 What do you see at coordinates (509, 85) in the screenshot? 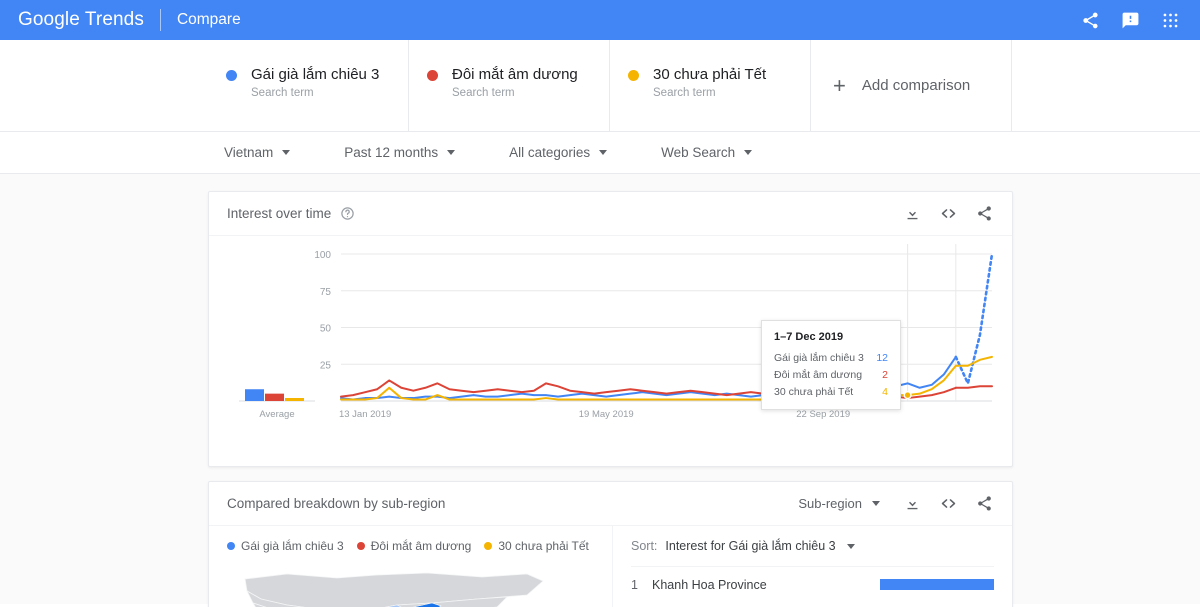
I see `term-card-2: Đôi mắt âm dương Search term` at bounding box center [509, 85].